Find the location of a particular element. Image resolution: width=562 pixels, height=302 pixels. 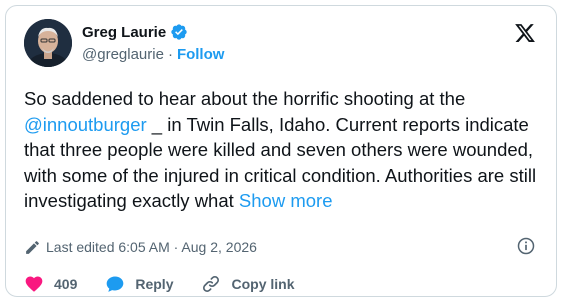

like-button: 409 is located at coordinates (50, 284).